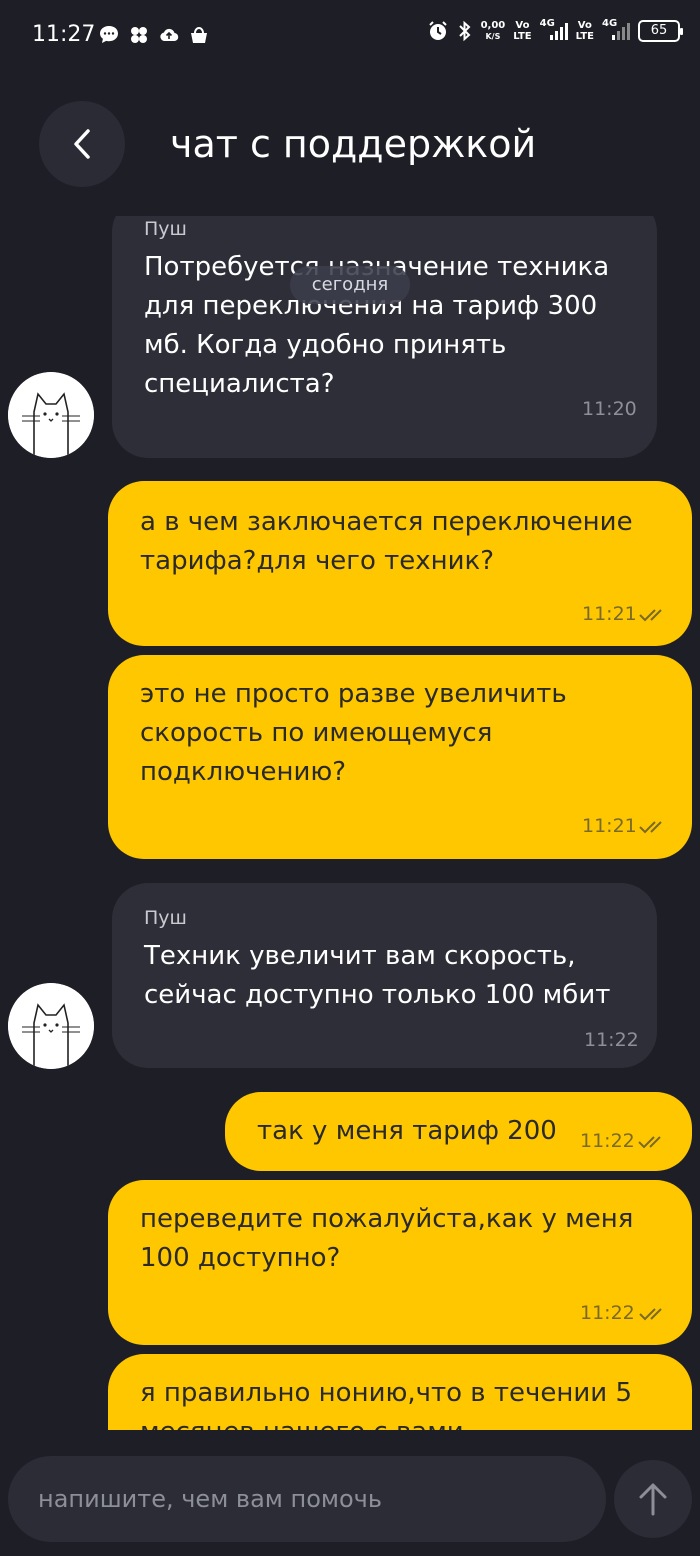 The height and width of the screenshot is (1556, 700). Describe the element at coordinates (616, 30) in the screenshot. I see `signal-icon-2: 4G` at that location.